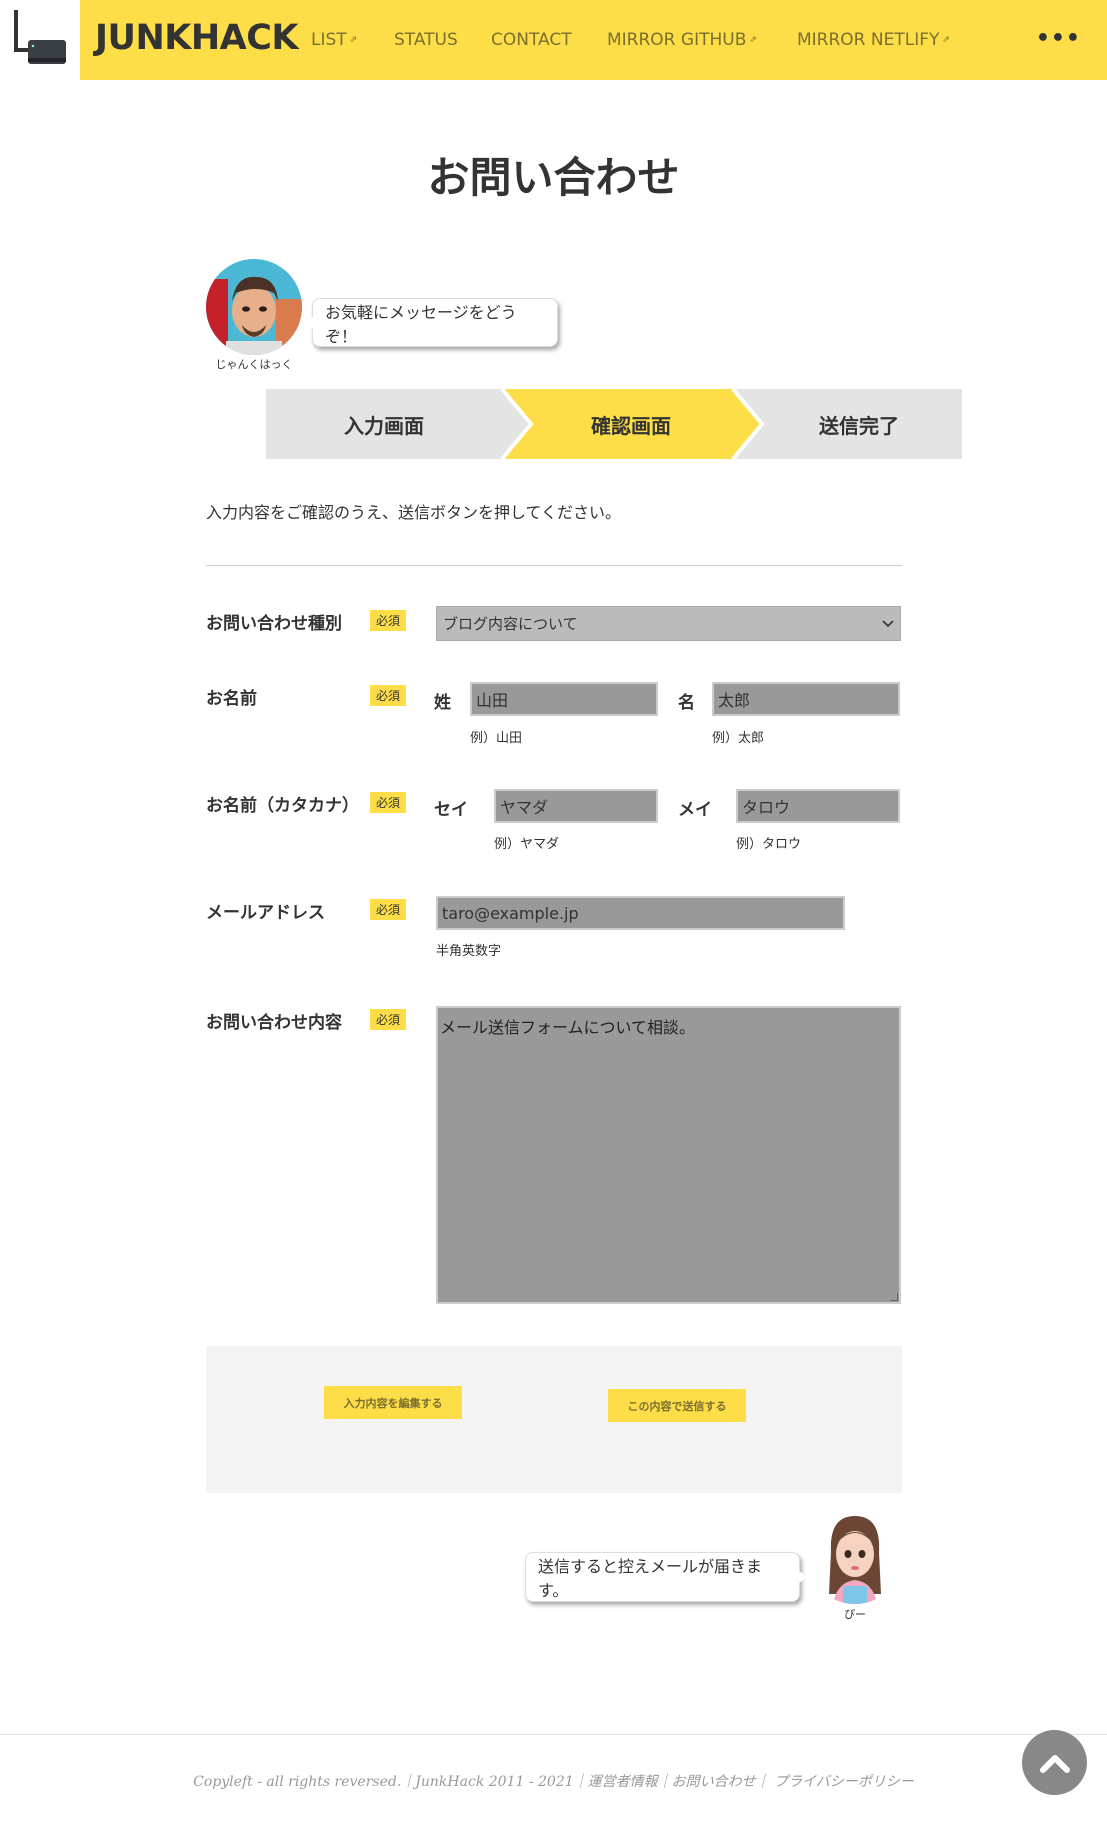 The image size is (1107, 1825). Describe the element at coordinates (568, 1027) in the screenshot. I see `message-value: メール送信フォームについて相談。` at that location.